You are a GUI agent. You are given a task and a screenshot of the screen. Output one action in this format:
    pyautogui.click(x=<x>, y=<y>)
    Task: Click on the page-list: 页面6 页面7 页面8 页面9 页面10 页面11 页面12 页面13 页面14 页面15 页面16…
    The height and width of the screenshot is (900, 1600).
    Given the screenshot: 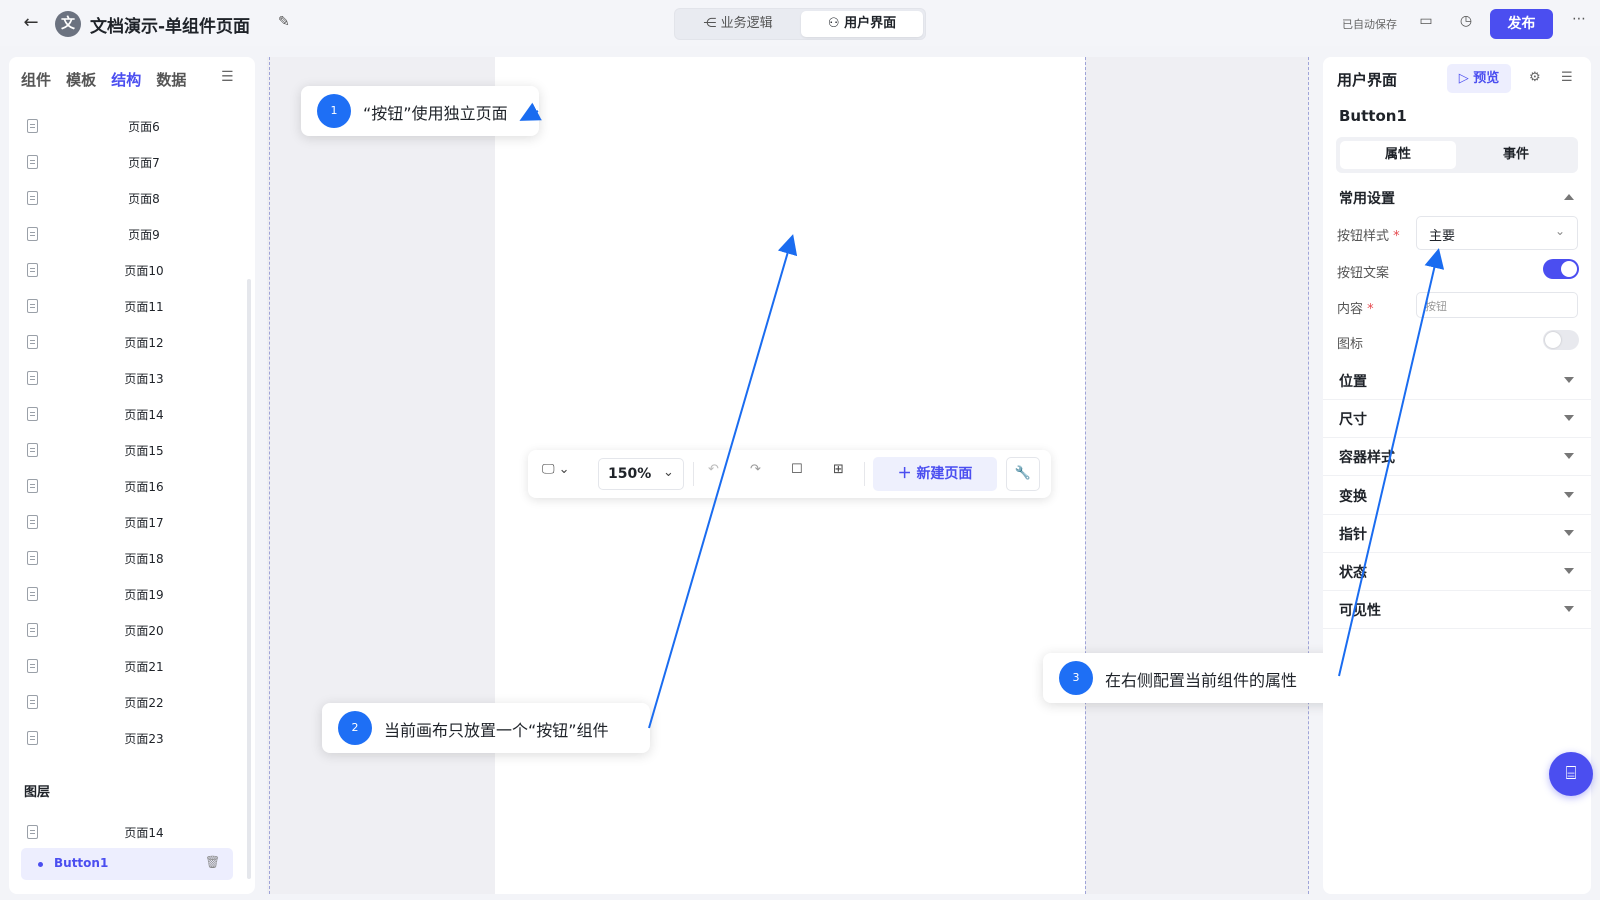 What is the action you would take?
    pyautogui.click(x=132, y=433)
    